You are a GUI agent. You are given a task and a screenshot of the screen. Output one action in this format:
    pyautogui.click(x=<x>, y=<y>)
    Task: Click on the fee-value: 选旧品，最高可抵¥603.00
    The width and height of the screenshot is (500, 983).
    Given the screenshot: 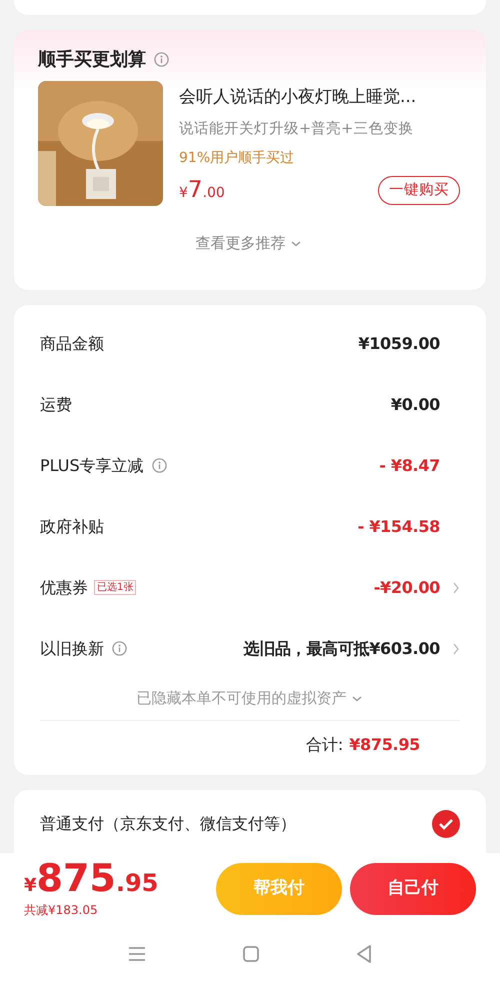 What is the action you would take?
    pyautogui.click(x=342, y=648)
    